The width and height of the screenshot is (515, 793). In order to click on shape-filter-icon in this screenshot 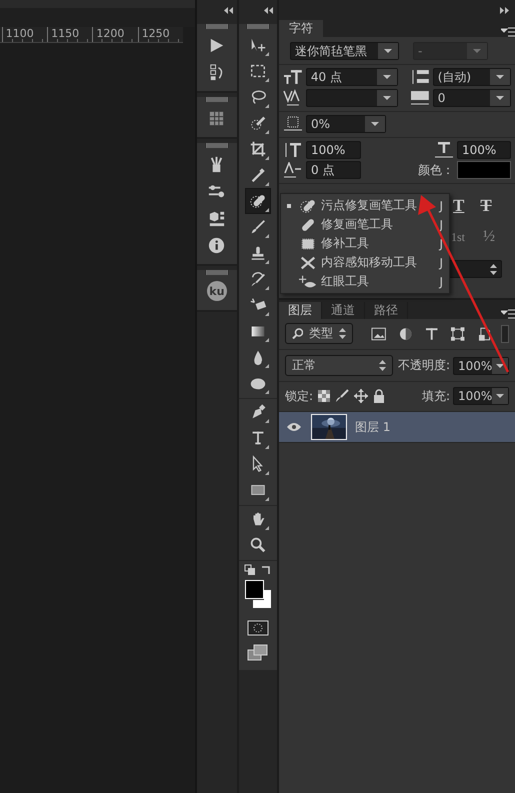, I will do `click(458, 333)`.